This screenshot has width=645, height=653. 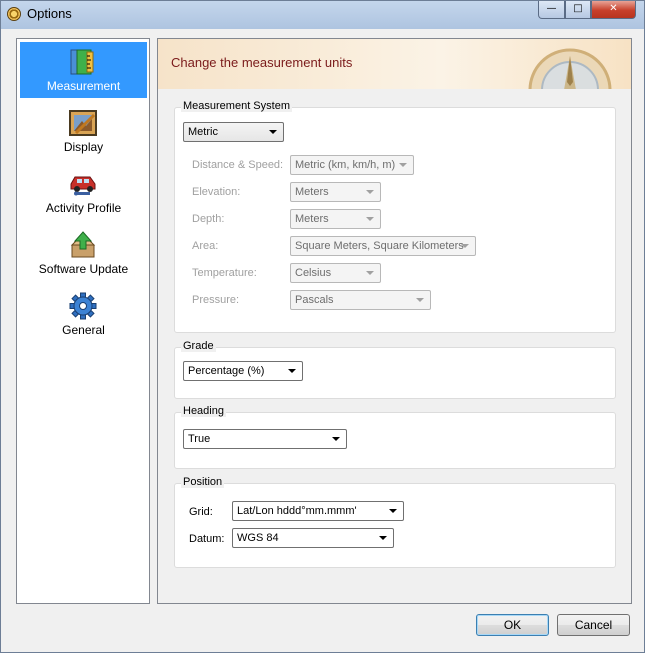 I want to click on minimize-button: —, so click(x=551, y=10).